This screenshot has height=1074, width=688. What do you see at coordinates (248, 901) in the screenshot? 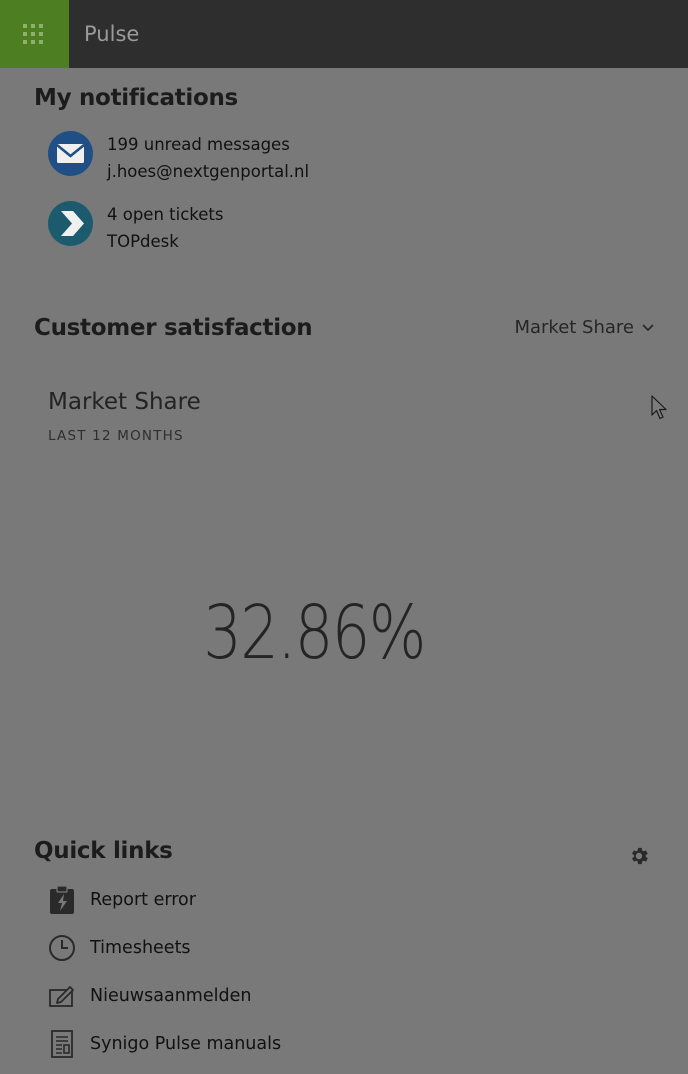
I see `quick-link-report-error: Report error` at bounding box center [248, 901].